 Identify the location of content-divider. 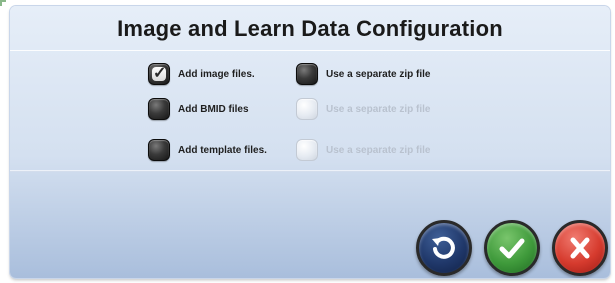
(310, 171).